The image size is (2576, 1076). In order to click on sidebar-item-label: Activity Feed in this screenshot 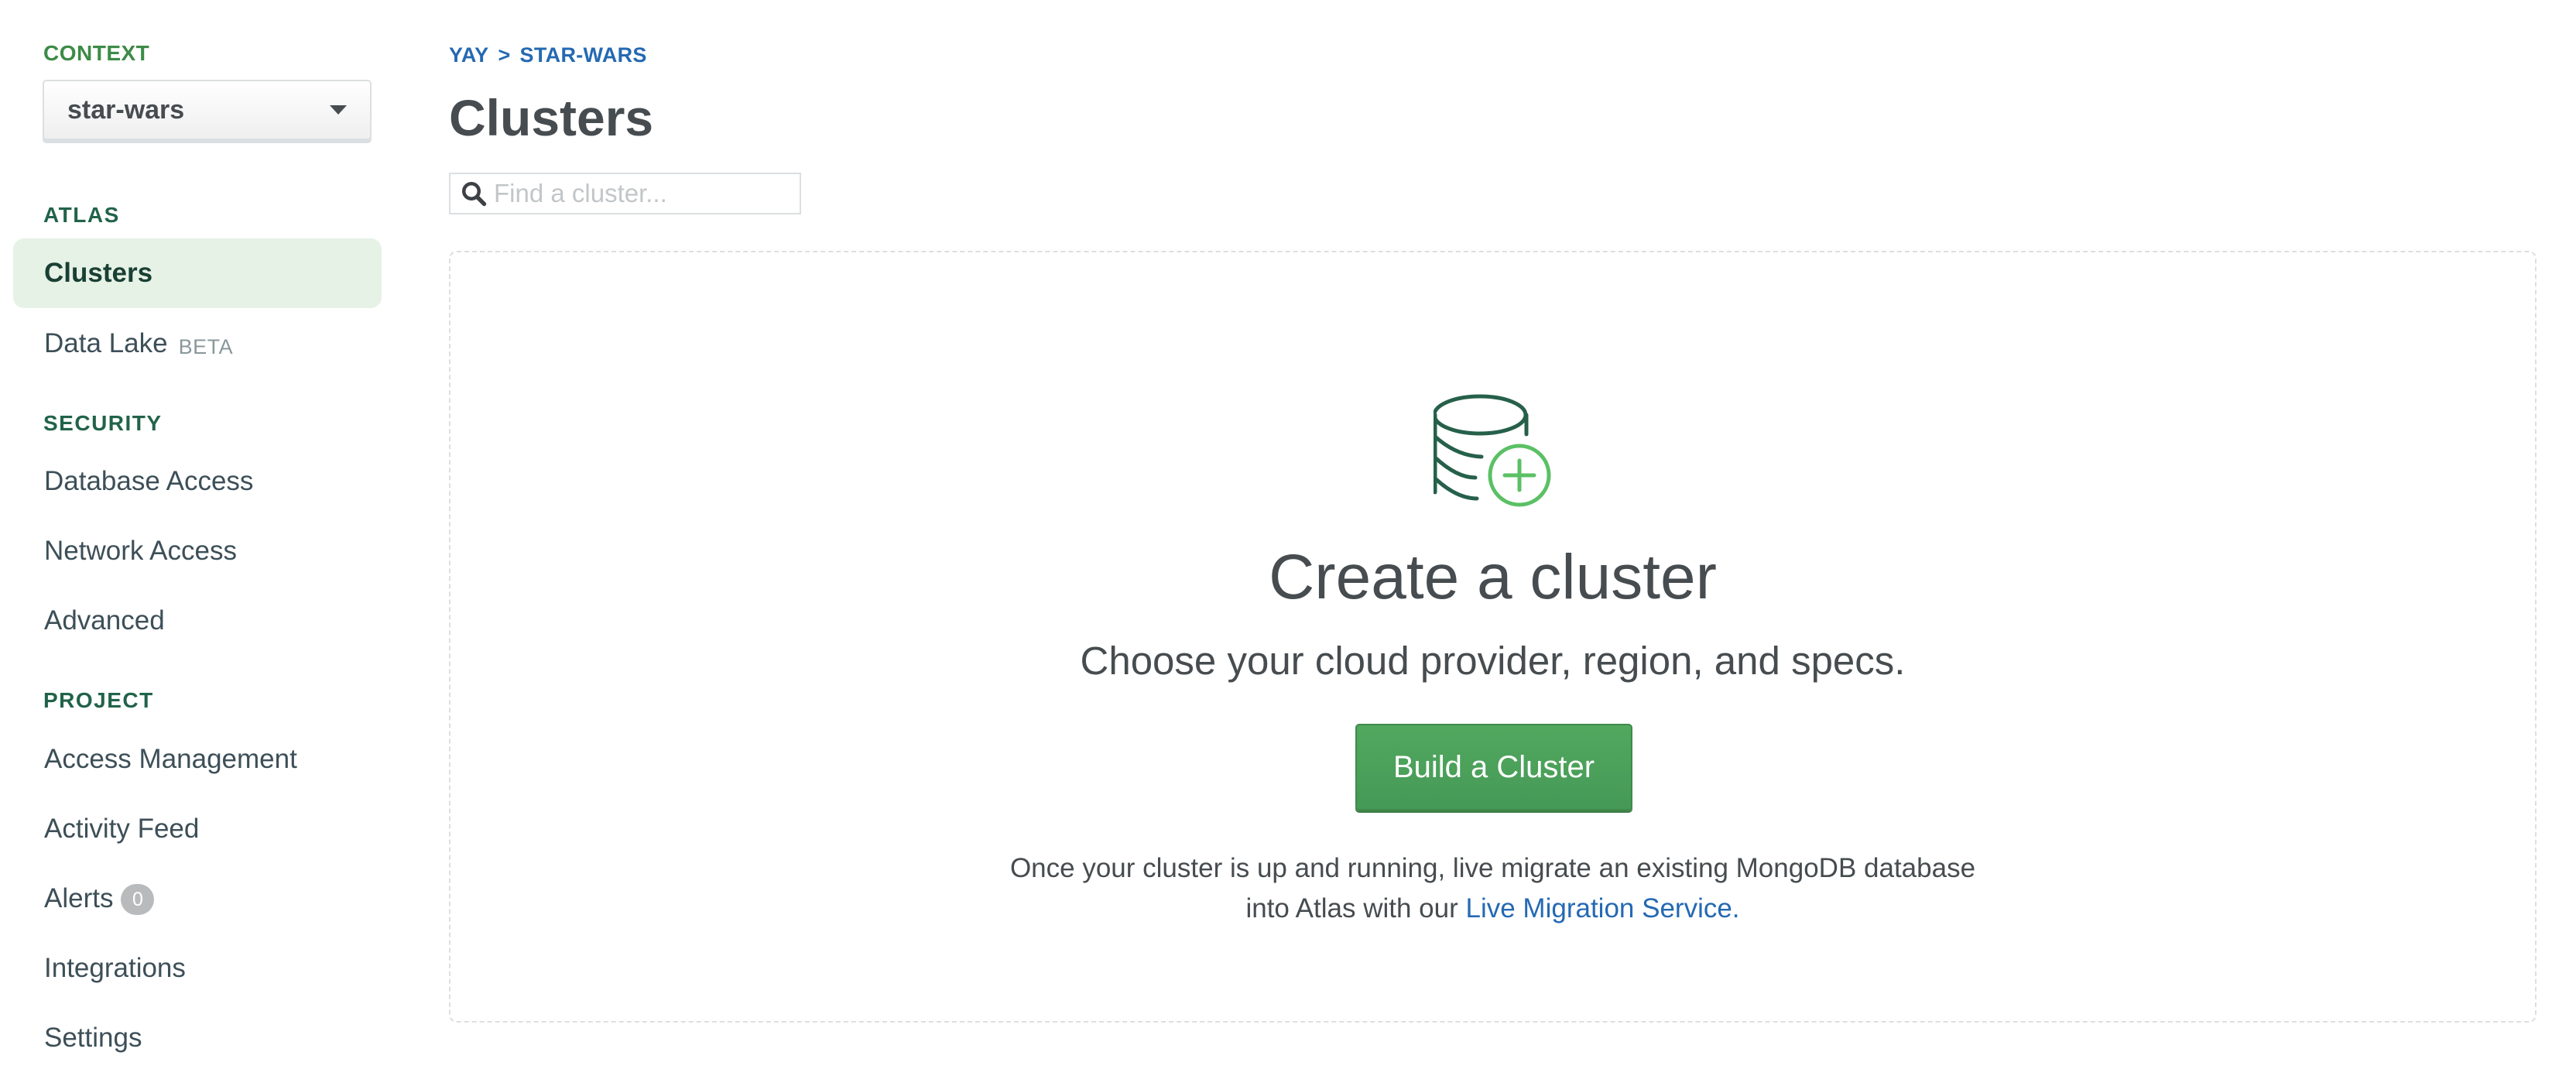, I will do `click(122, 829)`.